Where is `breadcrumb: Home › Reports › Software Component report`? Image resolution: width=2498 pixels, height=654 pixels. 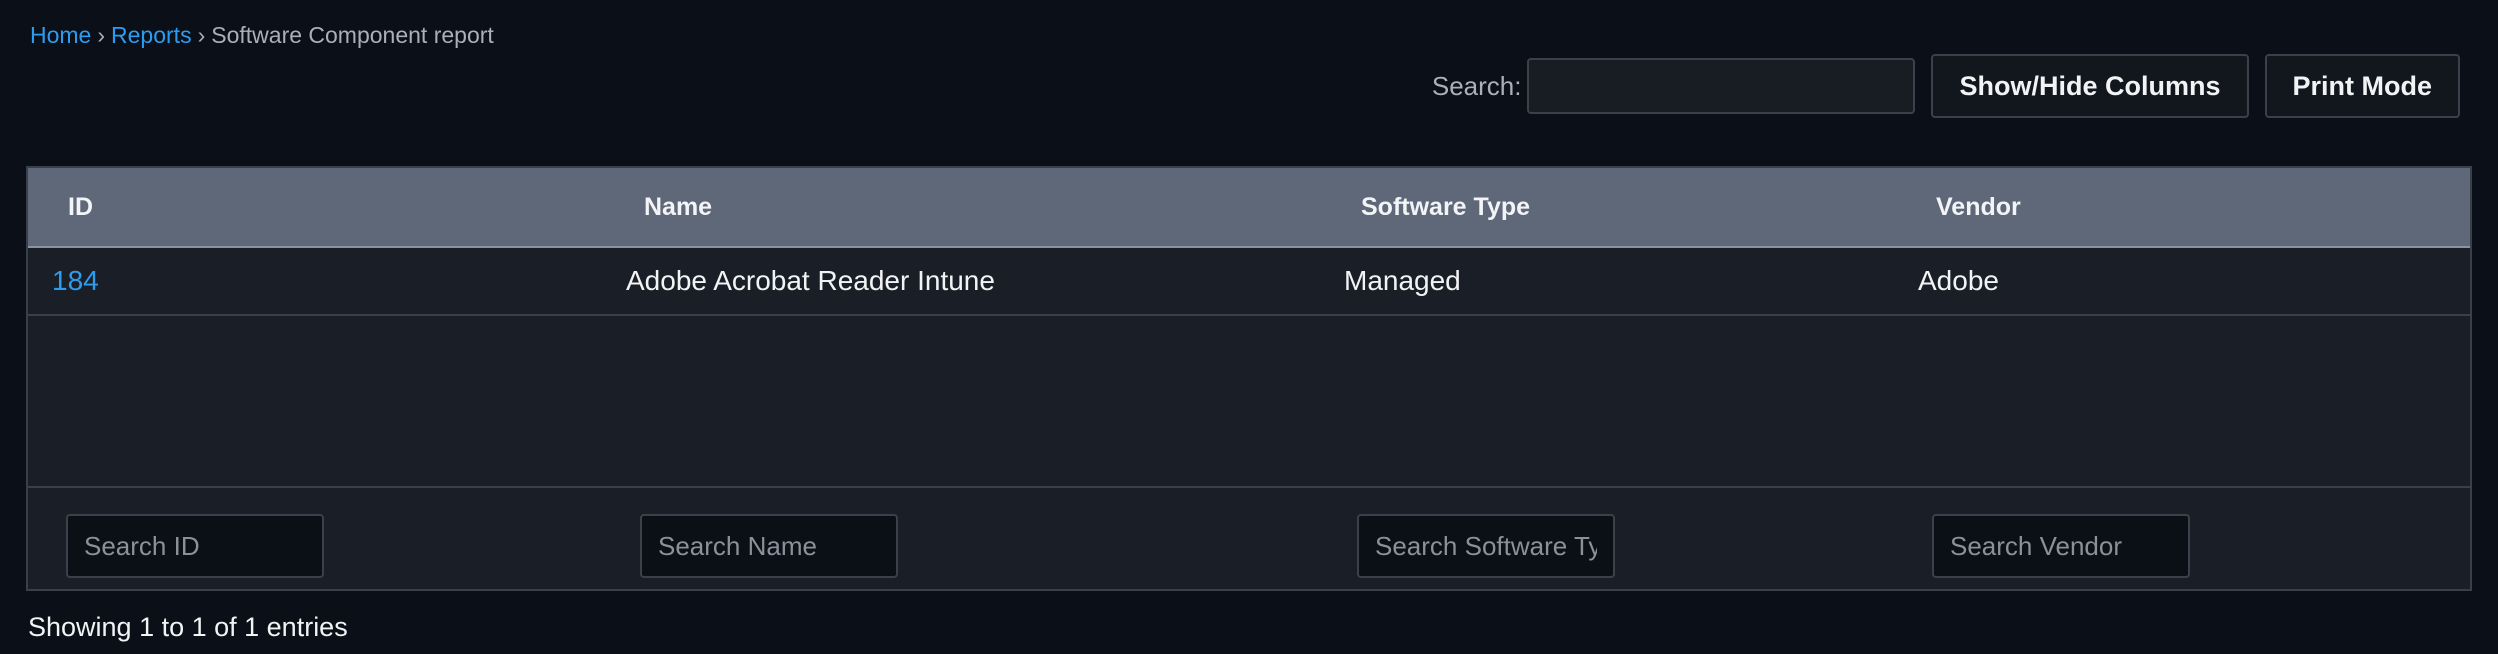 breadcrumb: Home › Reports › Software Component report is located at coordinates (262, 35).